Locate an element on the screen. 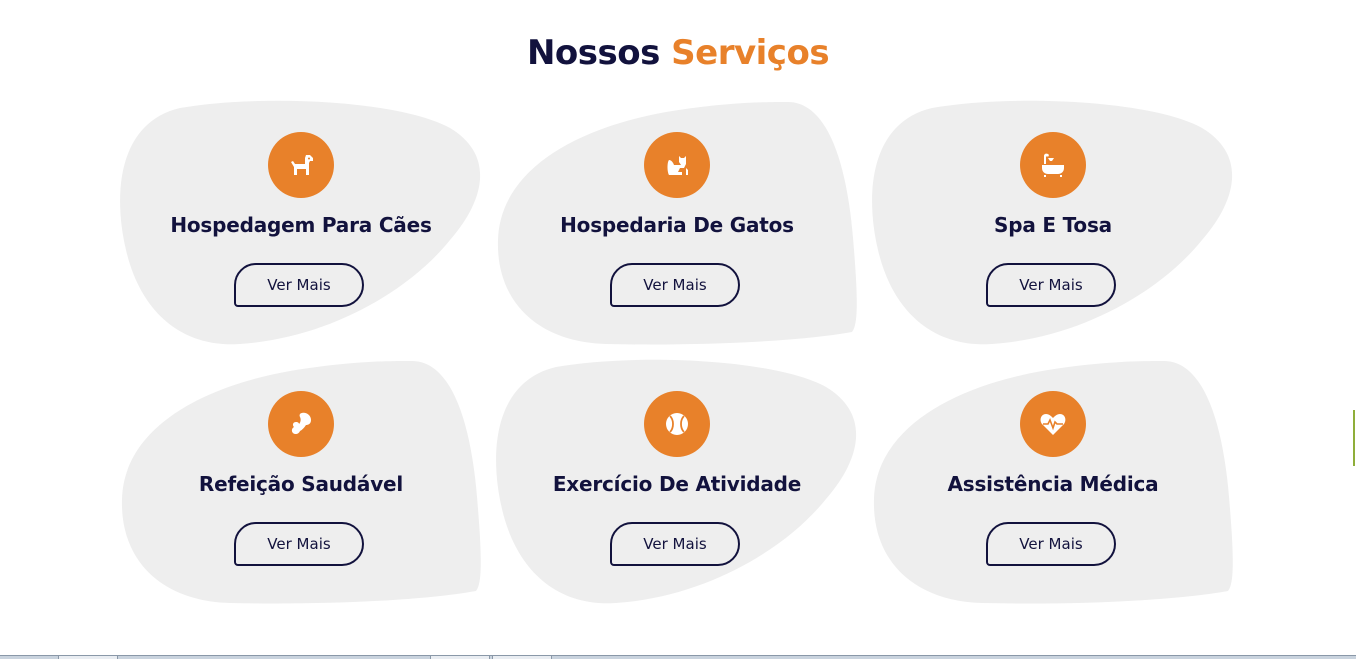  dog-icon is located at coordinates (301, 165).